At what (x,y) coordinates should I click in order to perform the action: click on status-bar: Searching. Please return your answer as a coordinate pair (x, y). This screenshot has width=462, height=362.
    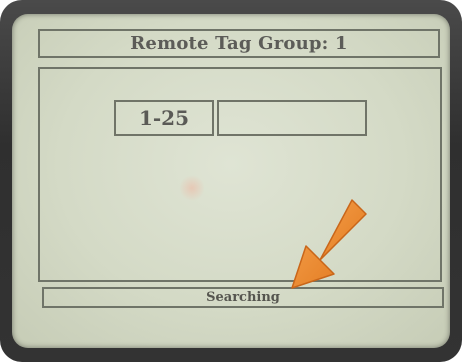
    Looking at the image, I should click on (243, 297).